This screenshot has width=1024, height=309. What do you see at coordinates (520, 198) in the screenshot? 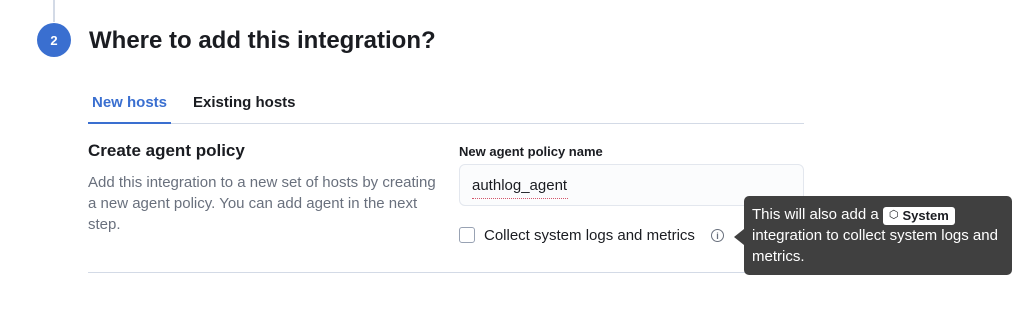
I see `spellcheck-underline` at bounding box center [520, 198].